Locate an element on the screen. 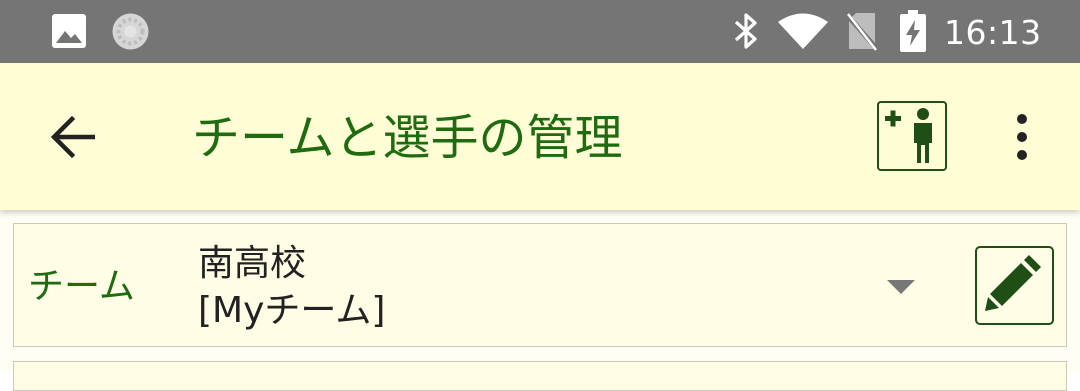  status-time: 16:13 is located at coordinates (993, 32).